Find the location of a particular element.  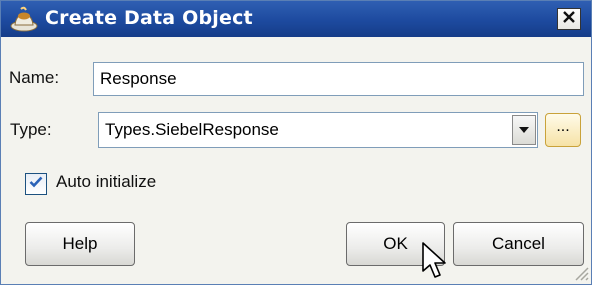

type-combobox: Types.SiebelResponse is located at coordinates (318, 130).